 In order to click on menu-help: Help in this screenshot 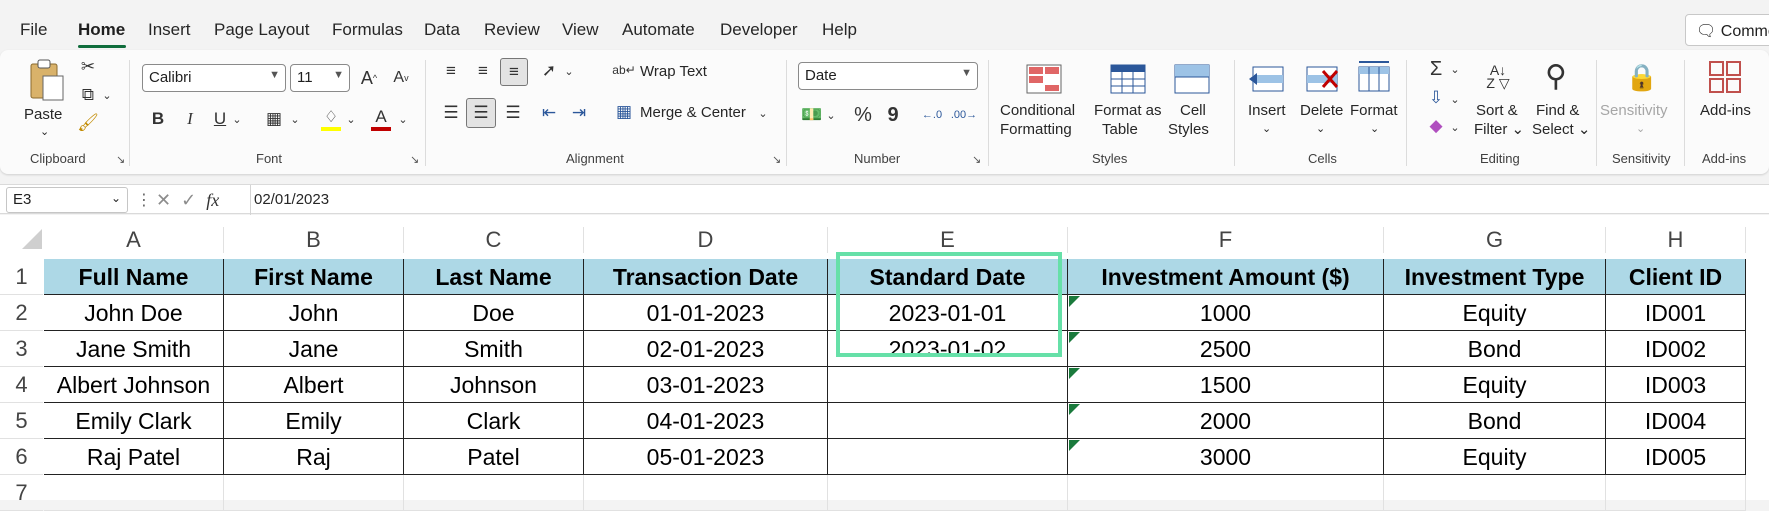, I will do `click(839, 30)`.